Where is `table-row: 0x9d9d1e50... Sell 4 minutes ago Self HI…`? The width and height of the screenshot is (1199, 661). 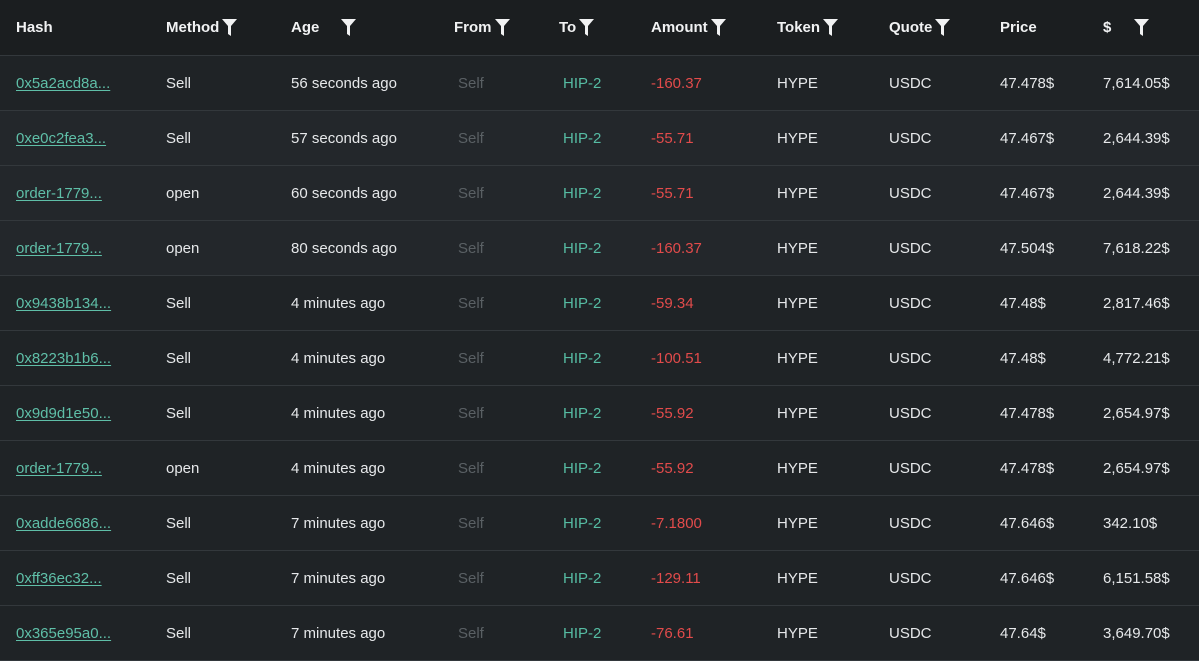
table-row: 0x9d9d1e50... Sell 4 minutes ago Self HI… is located at coordinates (599, 413).